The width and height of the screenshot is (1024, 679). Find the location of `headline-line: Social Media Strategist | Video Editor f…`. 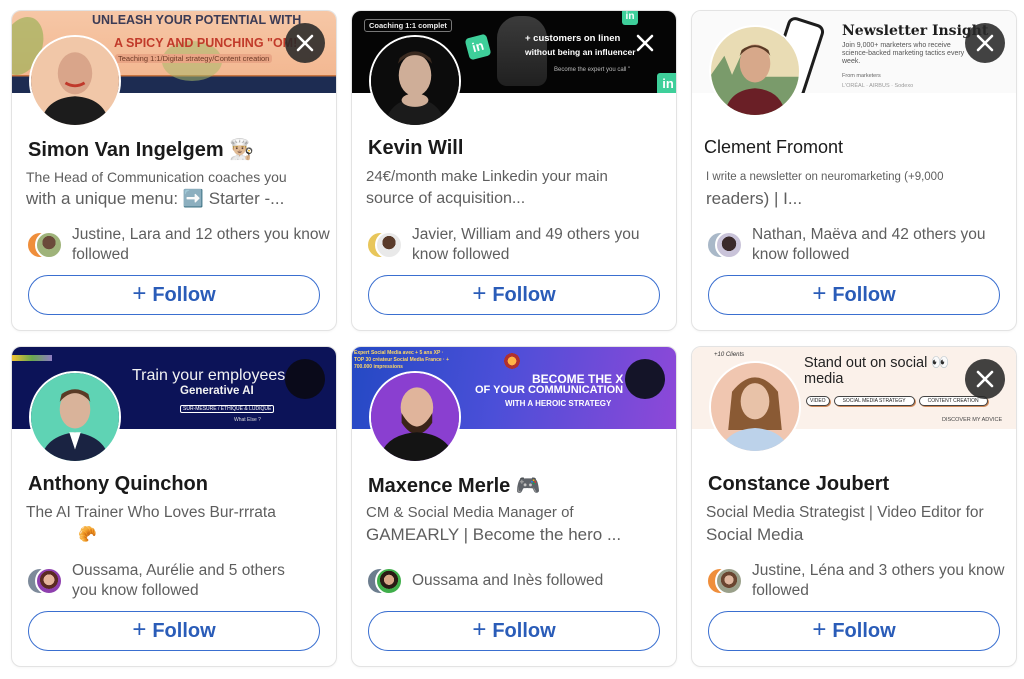

headline-line: Social Media Strategist | Video Editor f… is located at coordinates (845, 512).